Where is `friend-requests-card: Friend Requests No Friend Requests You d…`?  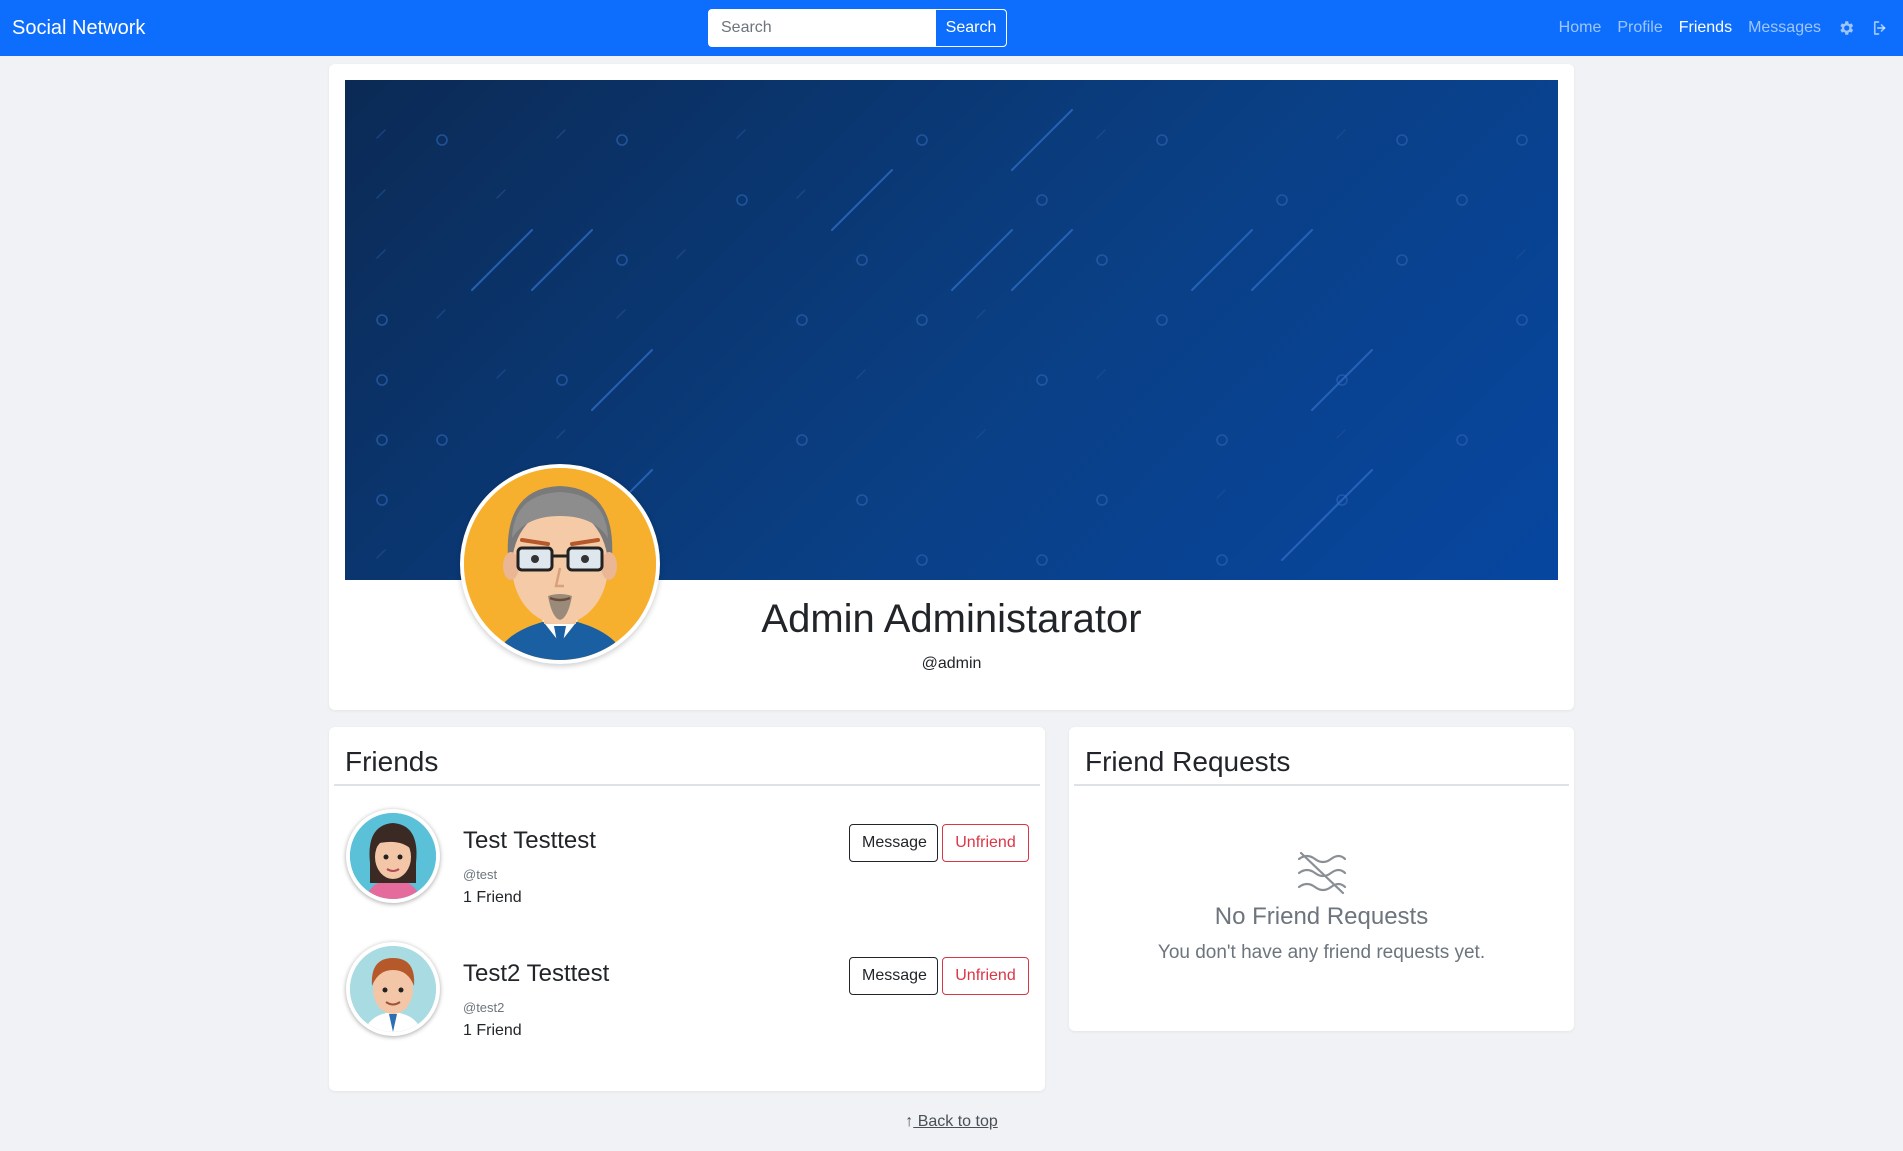 friend-requests-card: Friend Requests No Friend Requests You d… is located at coordinates (1321, 879).